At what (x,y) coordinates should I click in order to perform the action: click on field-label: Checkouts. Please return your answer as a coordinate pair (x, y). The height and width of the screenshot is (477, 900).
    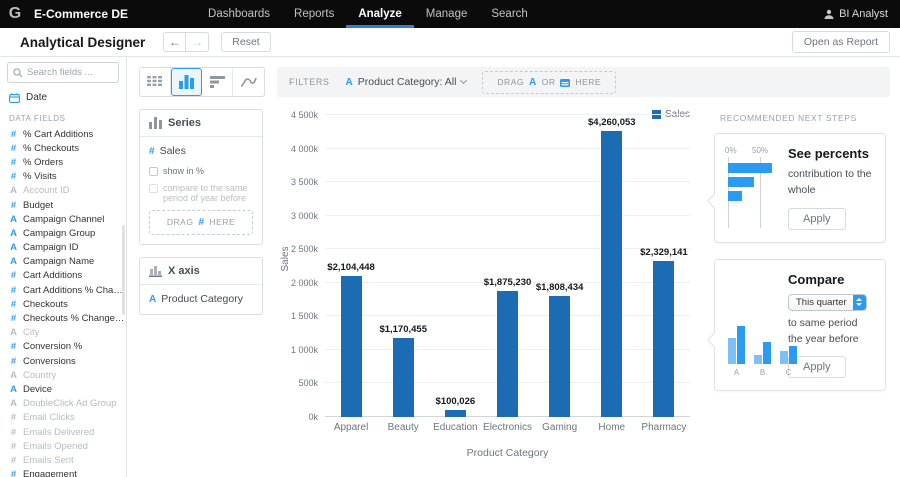
    Looking at the image, I should click on (45, 304).